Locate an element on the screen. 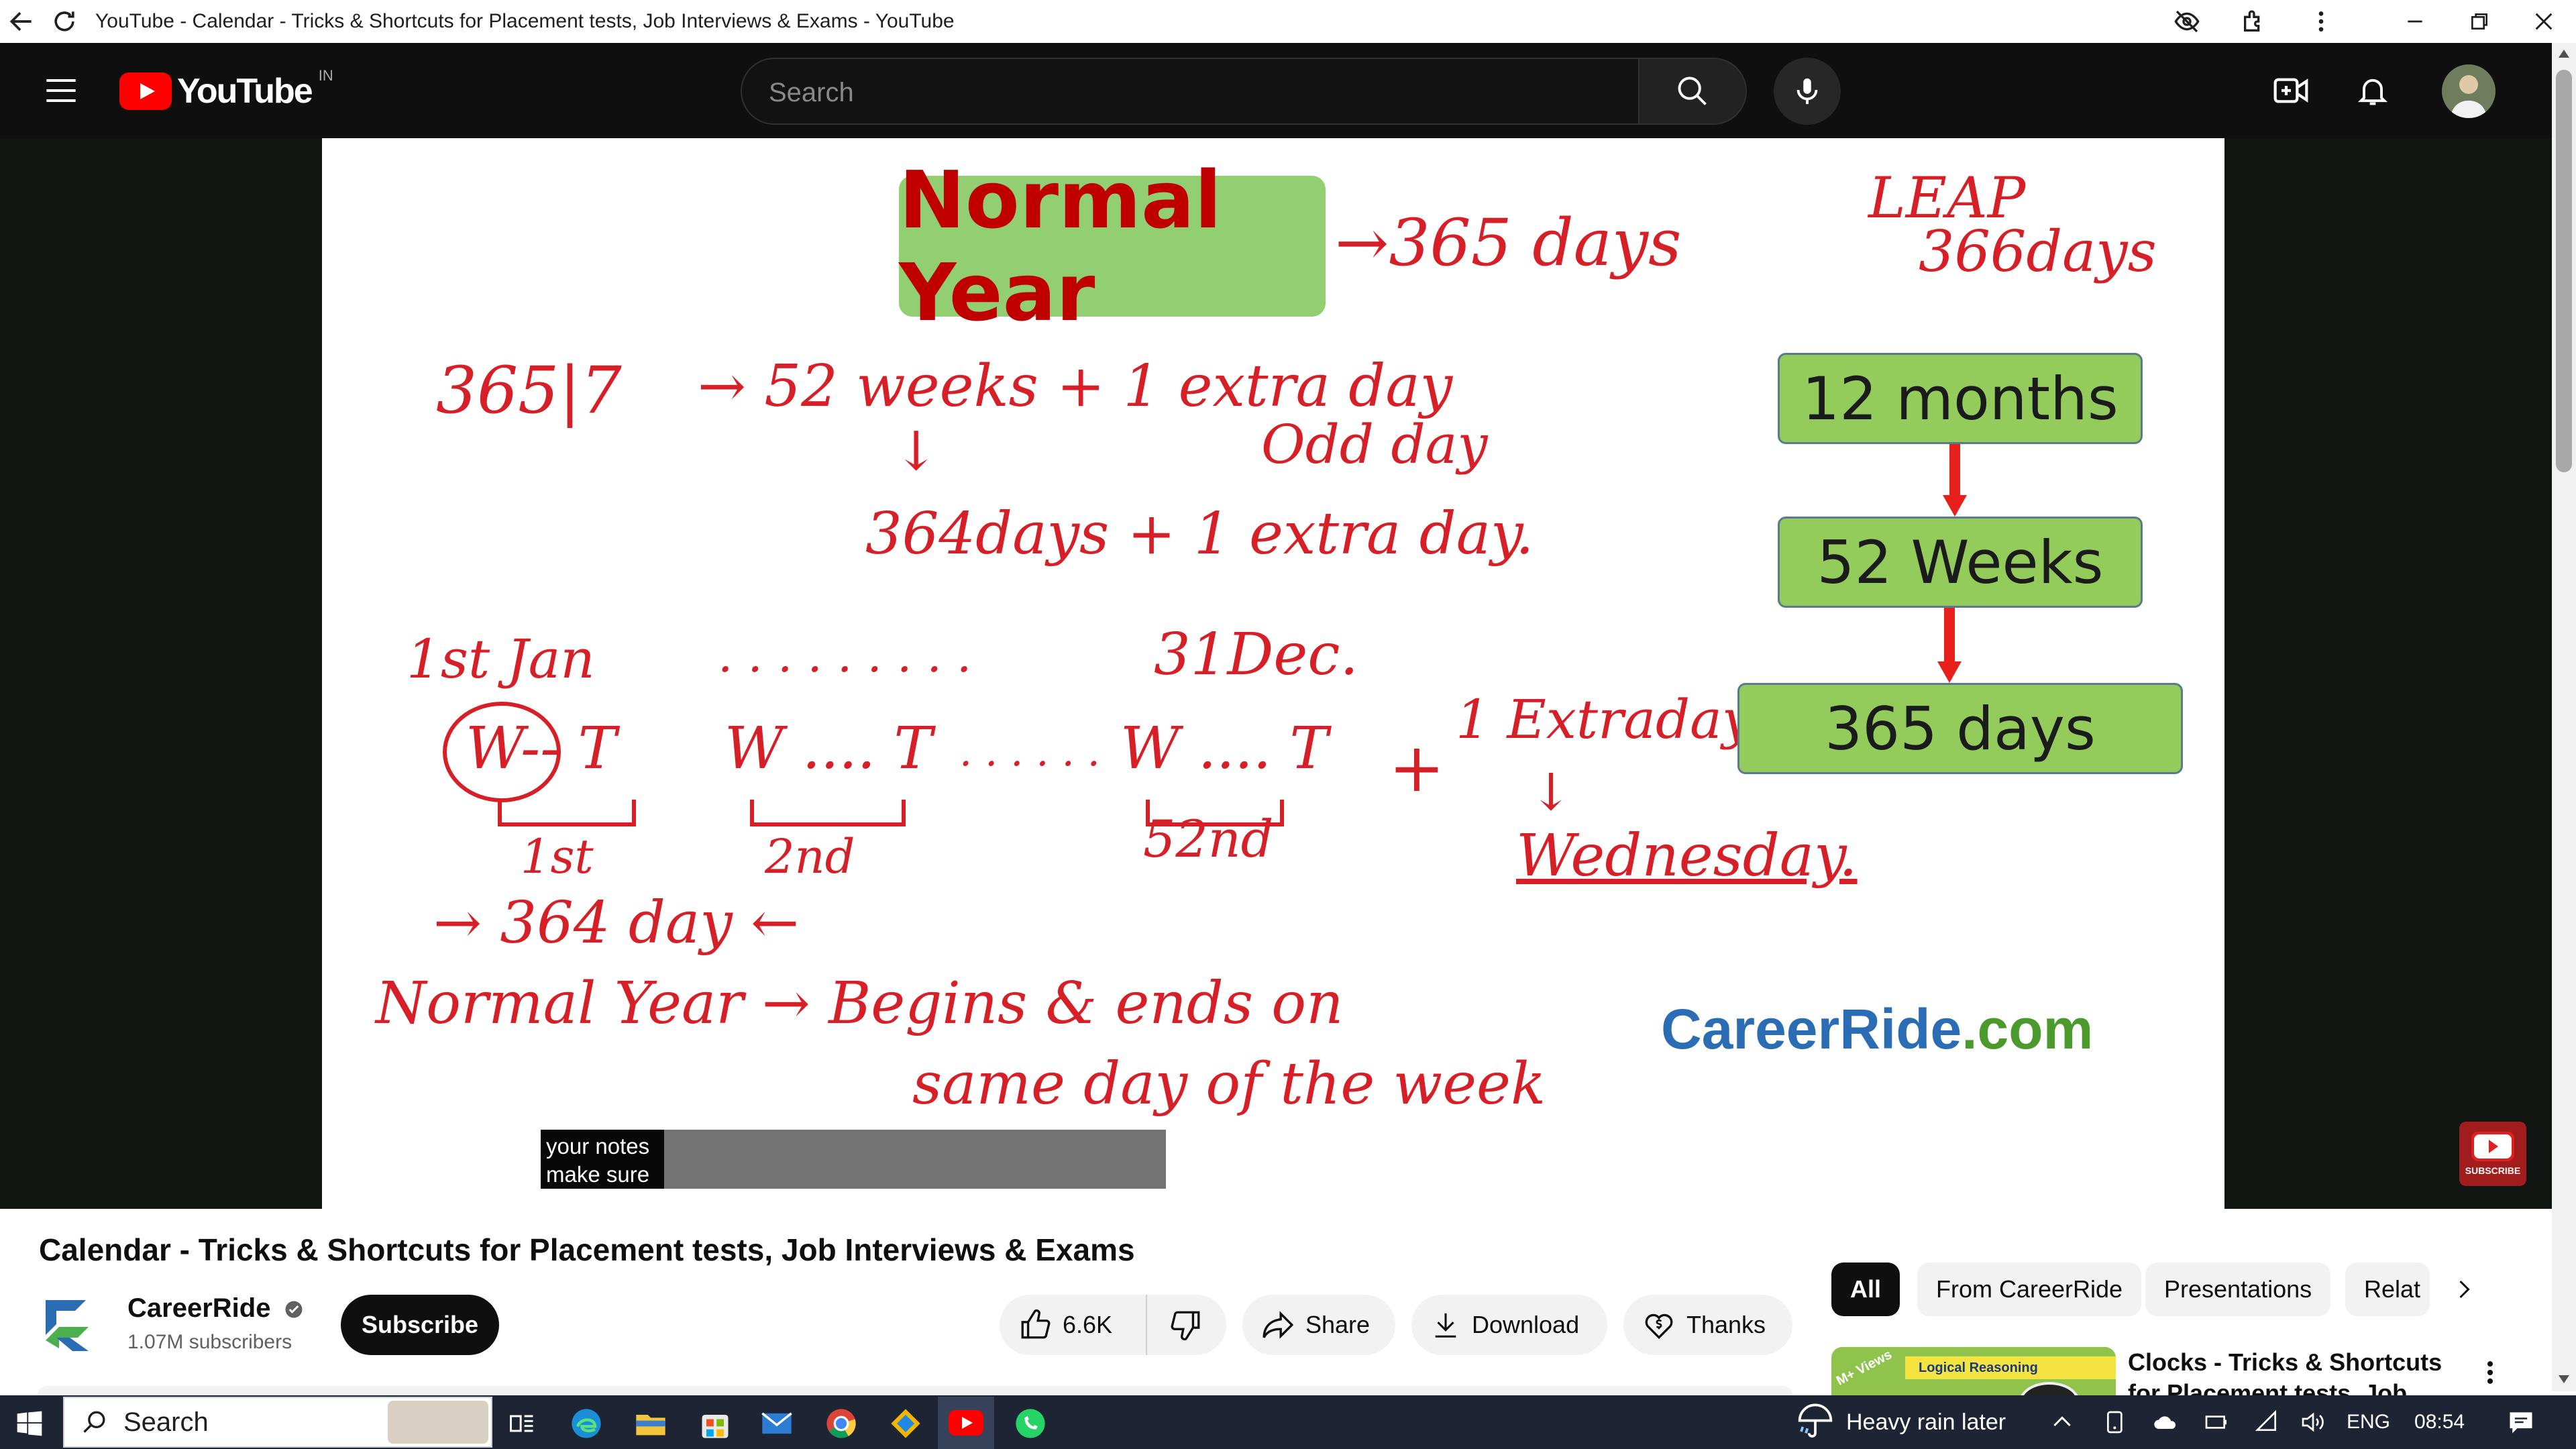 The height and width of the screenshot is (1449, 2576). week1-days-note: W-- T is located at coordinates (541, 748).